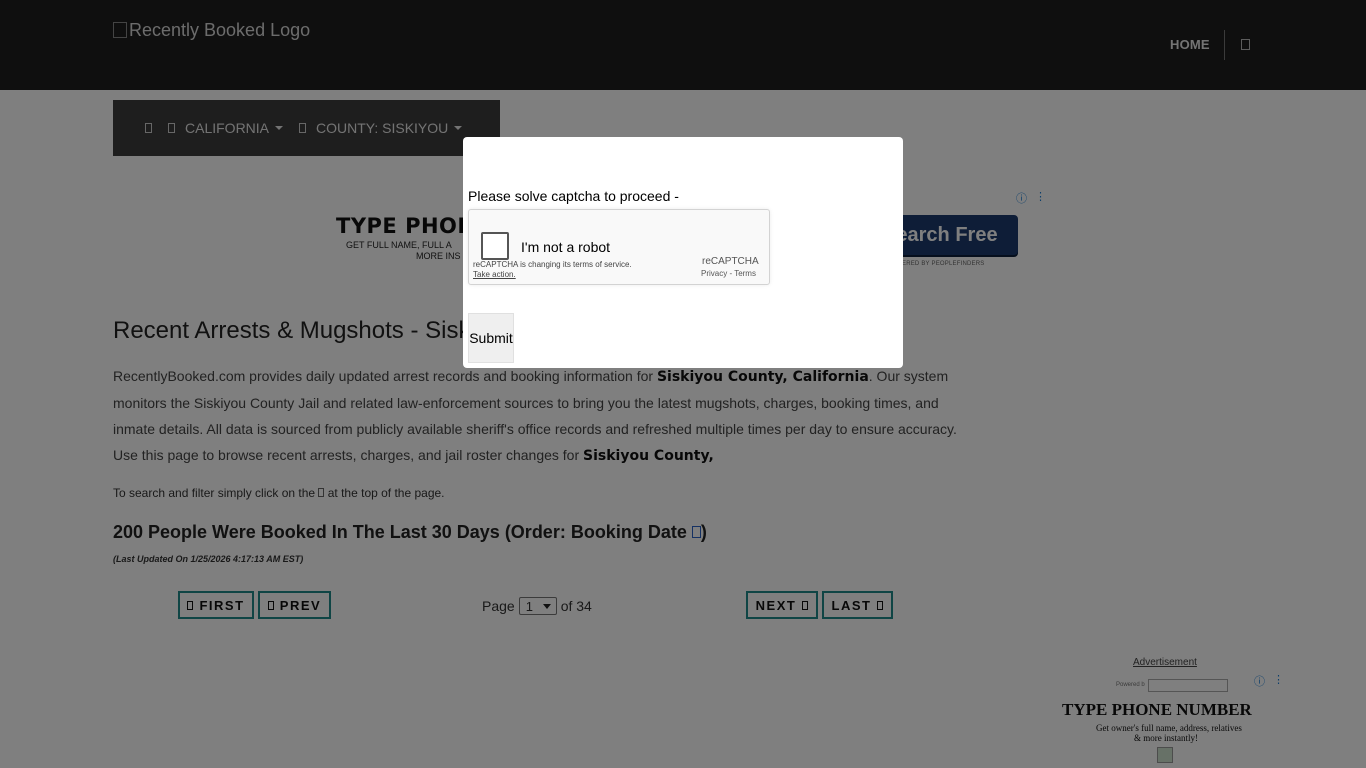 This screenshot has height=768, width=1366. What do you see at coordinates (730, 261) in the screenshot?
I see `recaptcha-brand: reCAPTCHA` at bounding box center [730, 261].